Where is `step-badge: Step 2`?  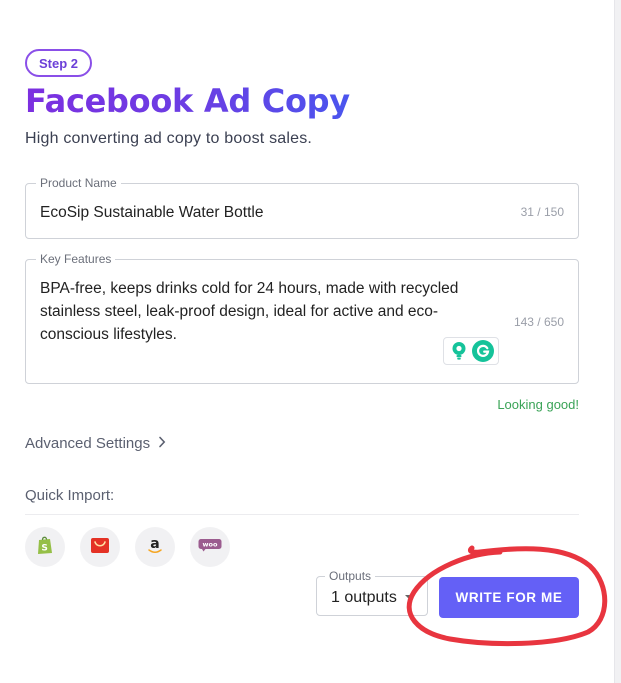 step-badge: Step 2 is located at coordinates (58, 63).